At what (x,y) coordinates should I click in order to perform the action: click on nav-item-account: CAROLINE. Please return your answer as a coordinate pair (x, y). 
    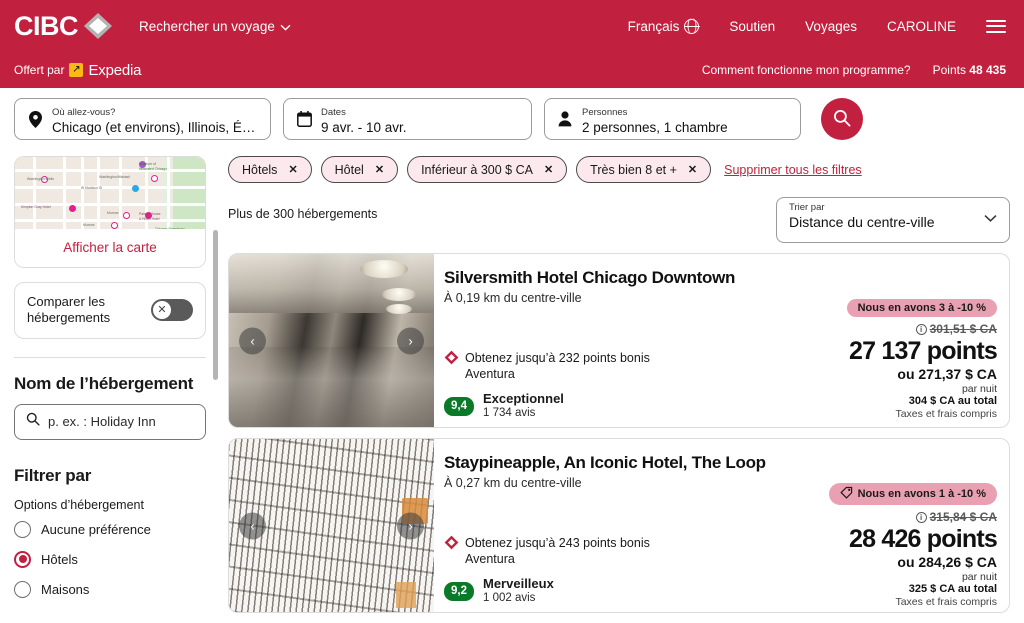
    Looking at the image, I should click on (921, 26).